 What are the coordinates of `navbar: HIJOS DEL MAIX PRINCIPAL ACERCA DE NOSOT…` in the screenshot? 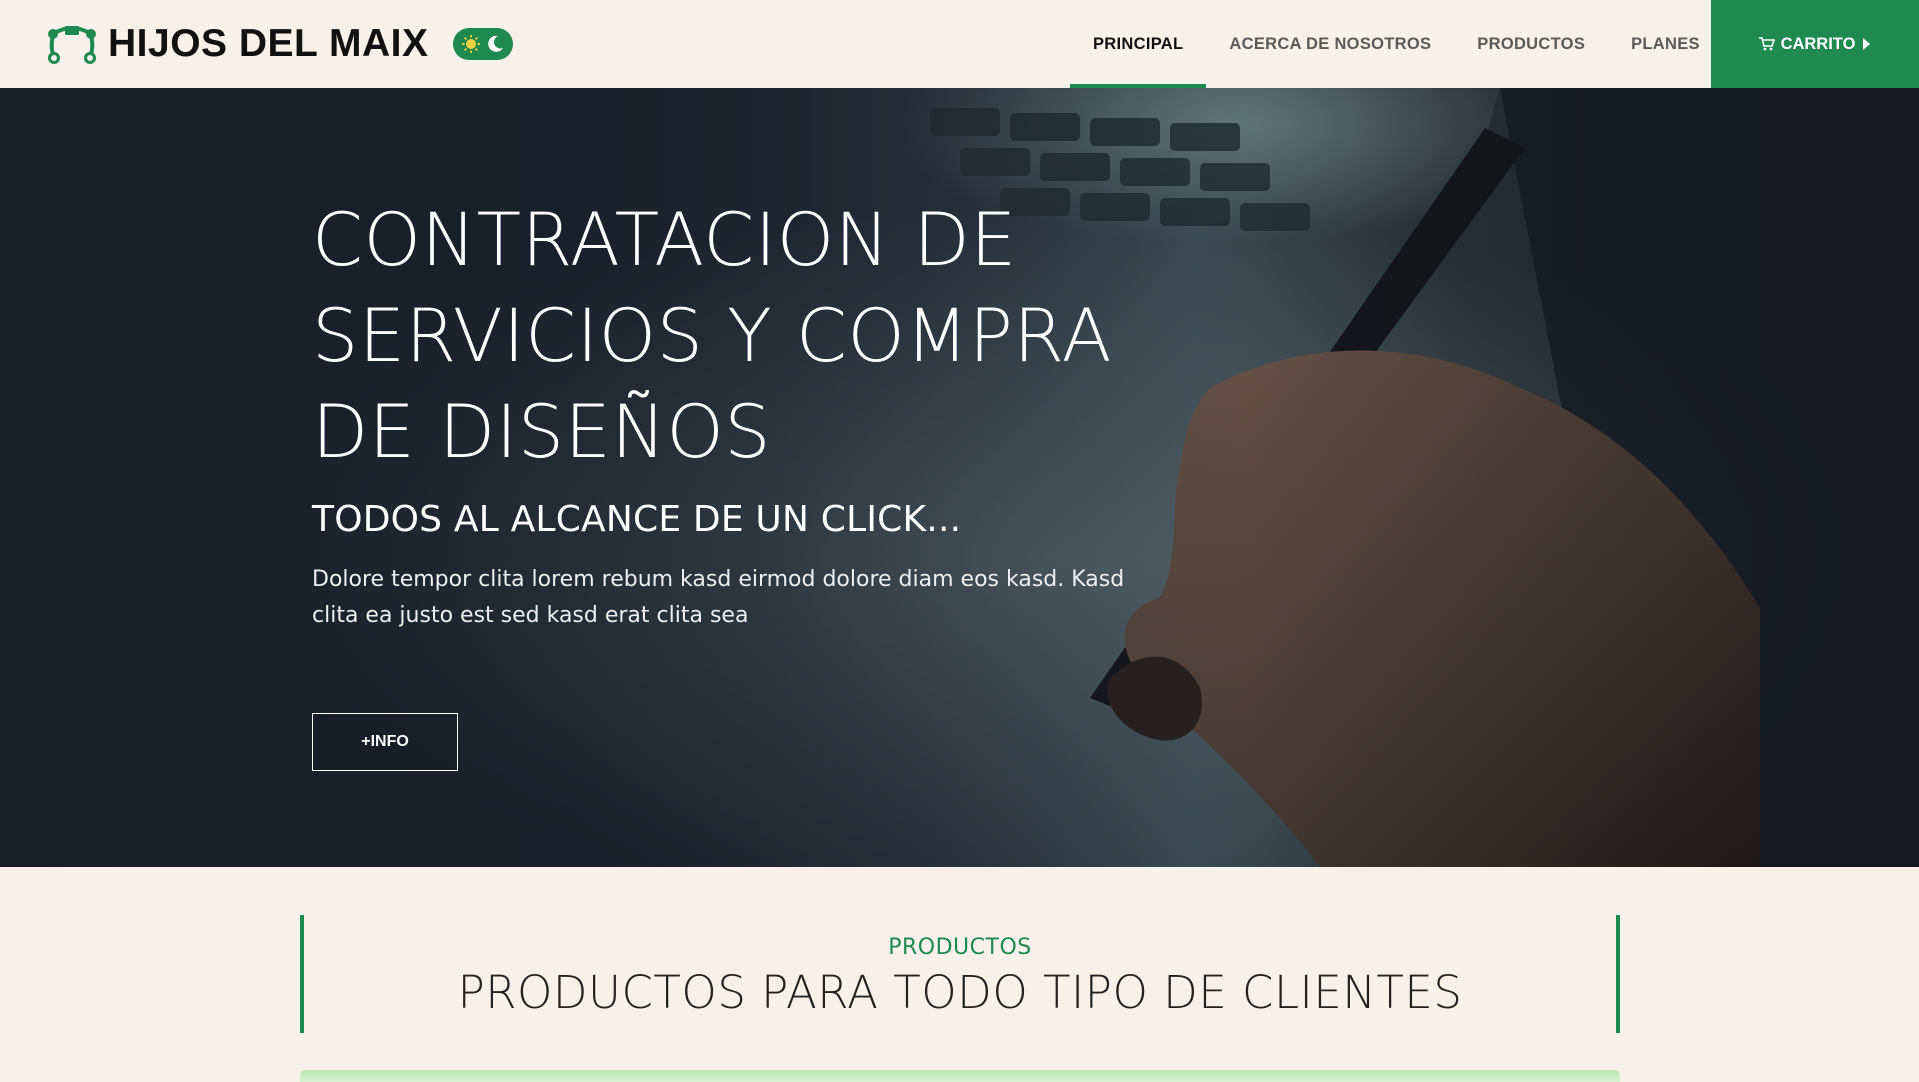 It's located at (959, 44).